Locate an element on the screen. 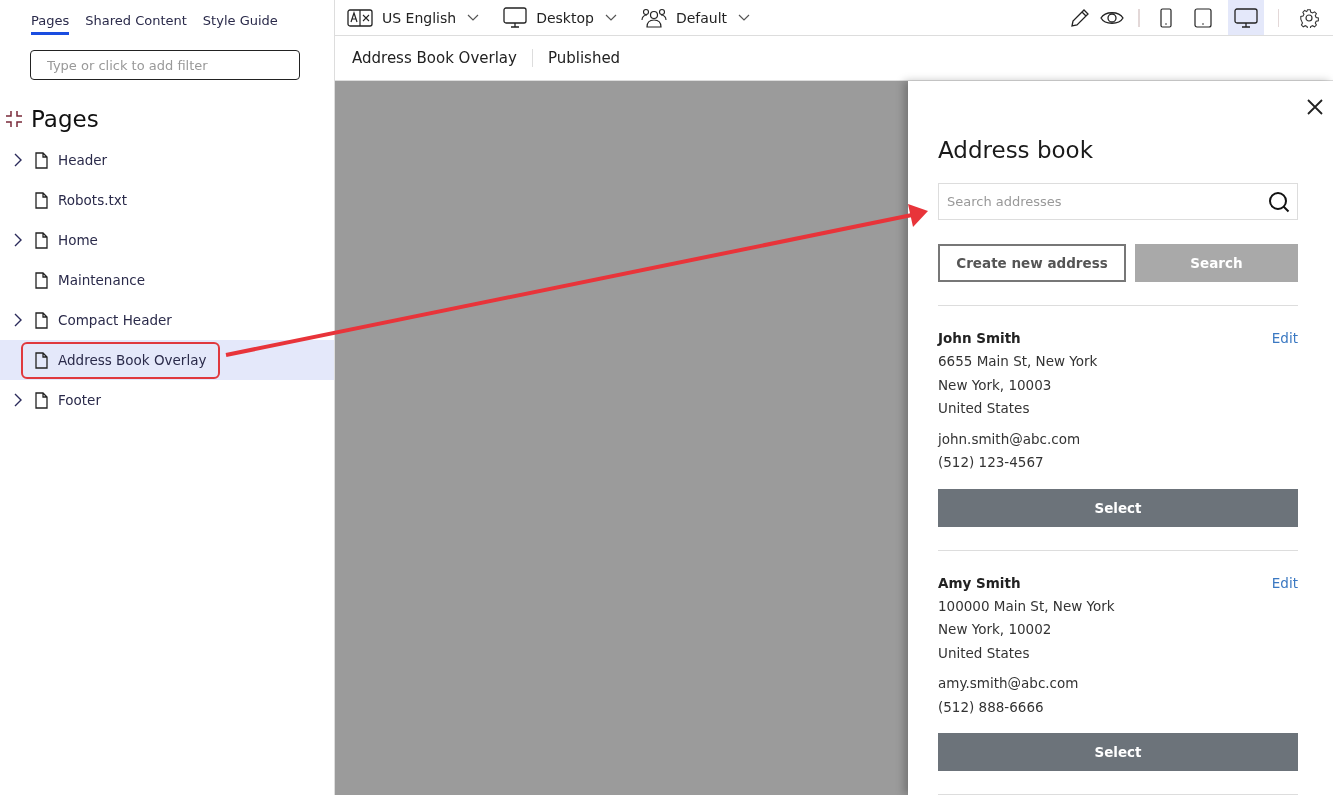  contact-name: Amy Smith is located at coordinates (979, 582).